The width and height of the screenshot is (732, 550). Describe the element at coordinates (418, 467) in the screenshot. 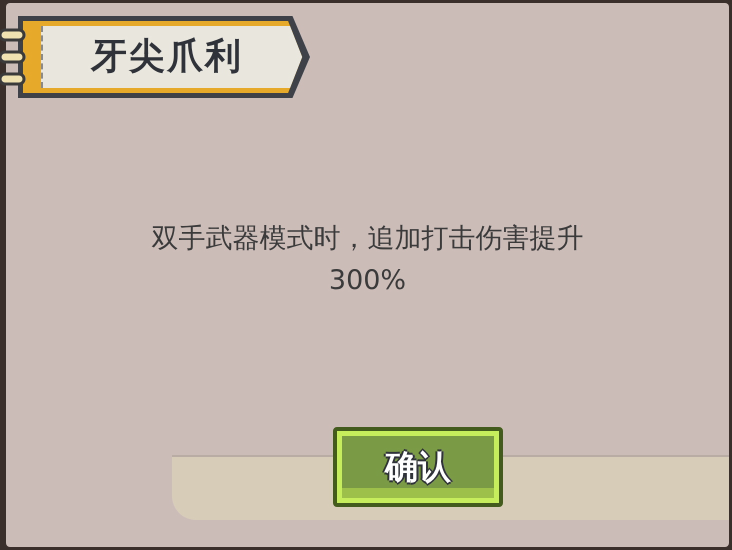

I see `confirm-button: 确认` at that location.